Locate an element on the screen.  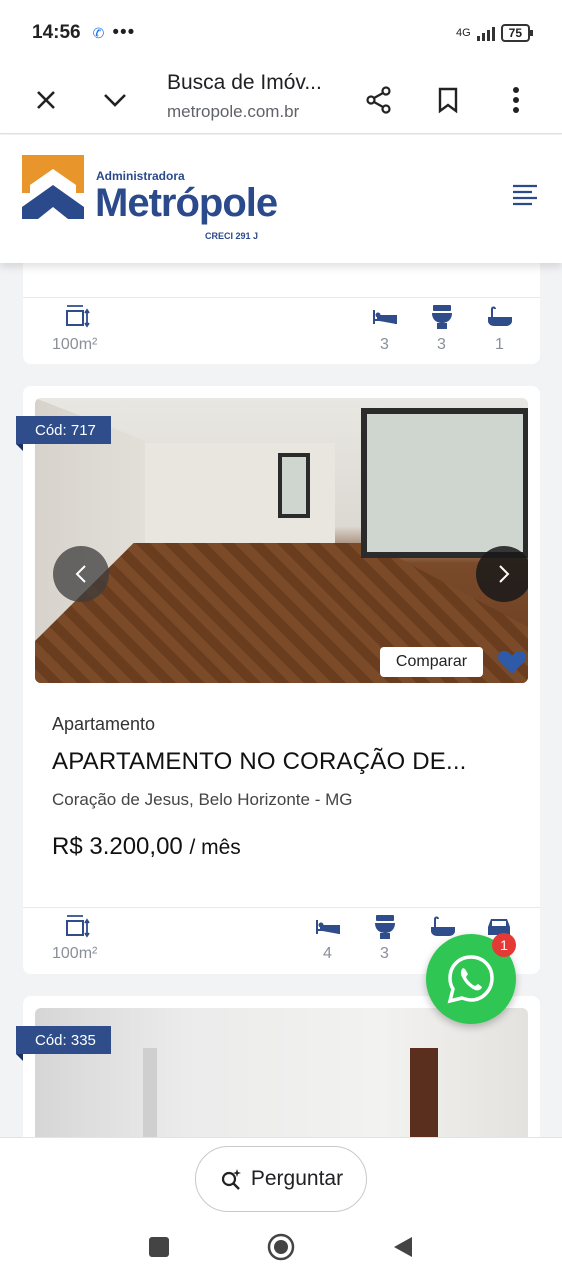
photo-next-button is located at coordinates (502, 574).